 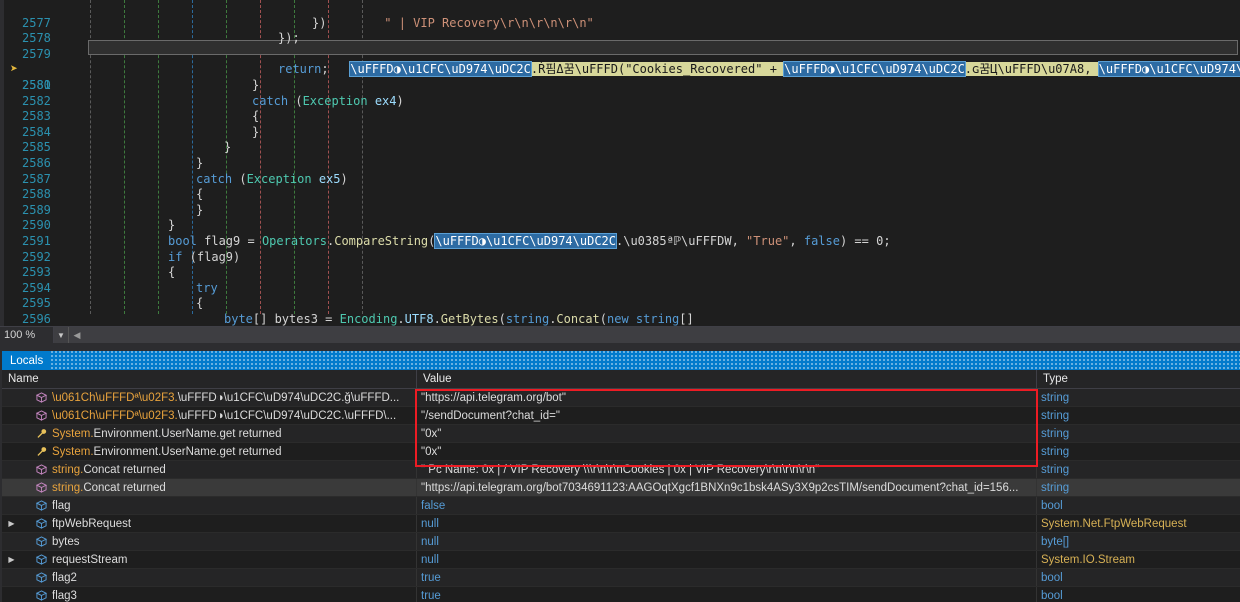 I want to click on locals-row-type-cell: byte[], so click(x=1138, y=541).